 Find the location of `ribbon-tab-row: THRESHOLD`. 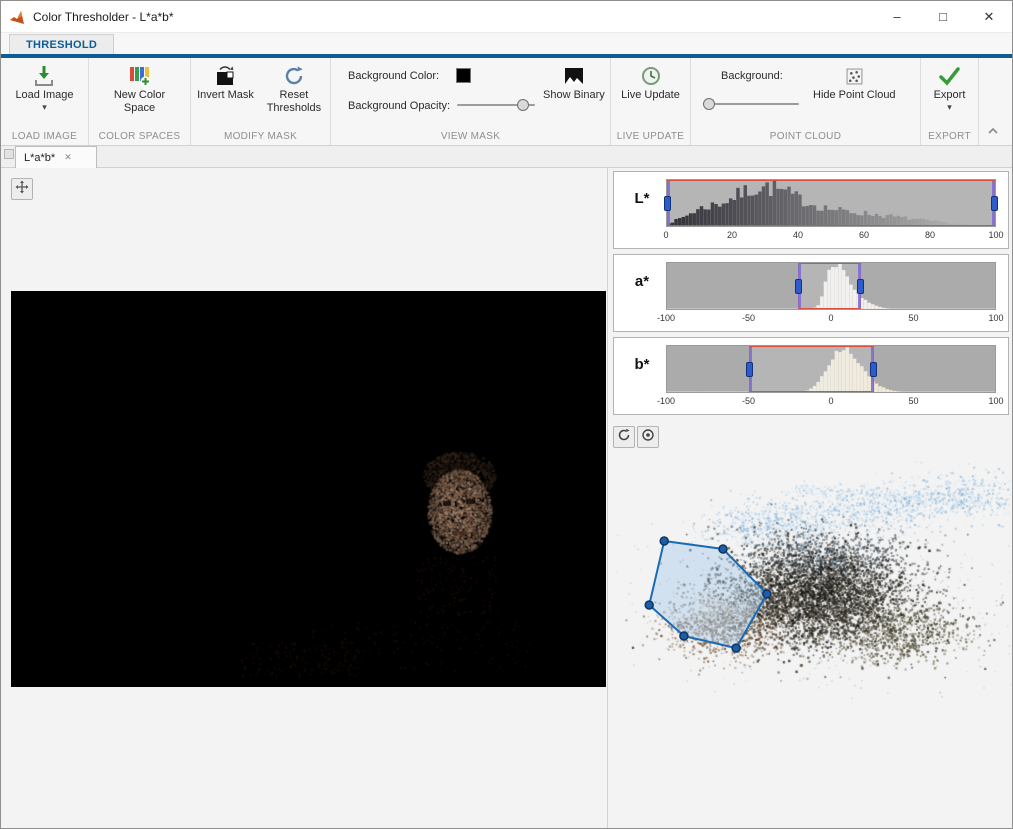

ribbon-tab-row: THRESHOLD is located at coordinates (506, 43).